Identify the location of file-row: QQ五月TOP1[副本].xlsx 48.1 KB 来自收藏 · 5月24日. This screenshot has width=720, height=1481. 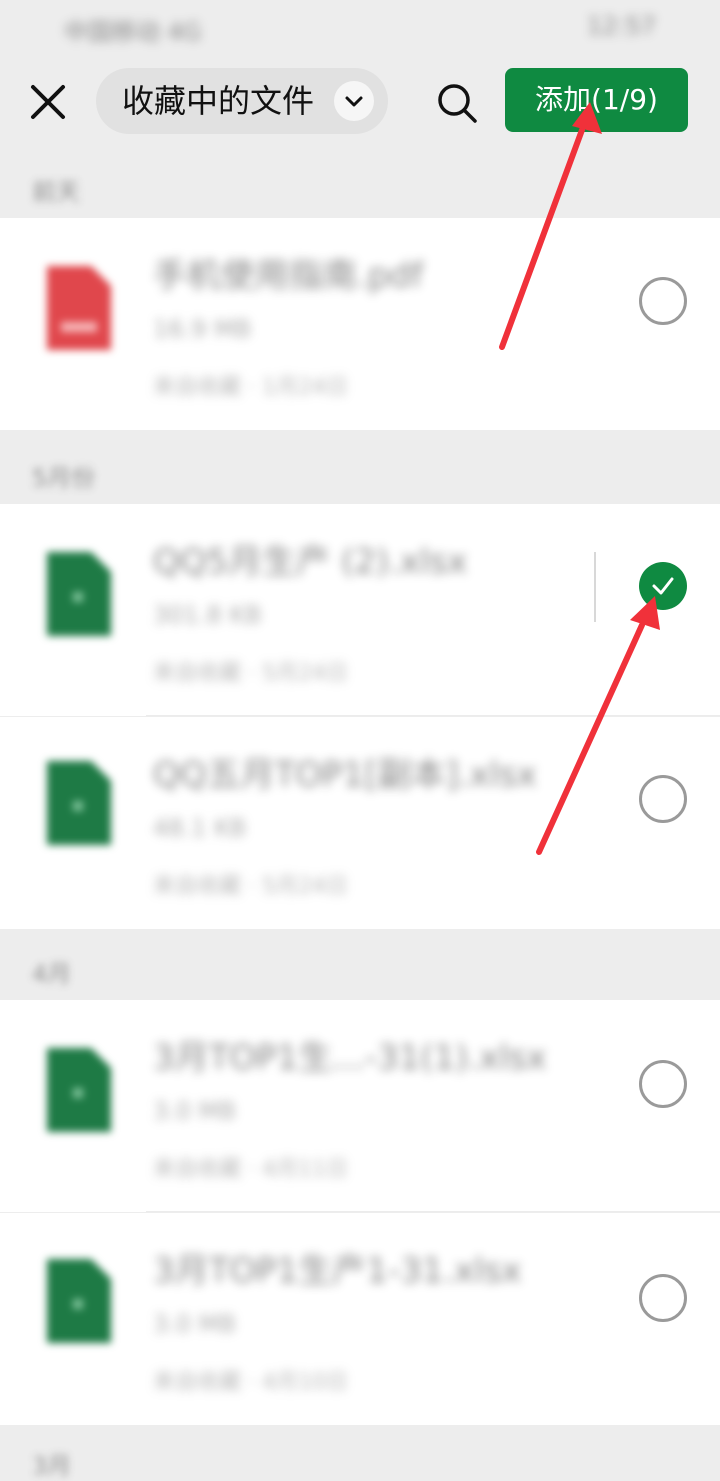
(360, 823).